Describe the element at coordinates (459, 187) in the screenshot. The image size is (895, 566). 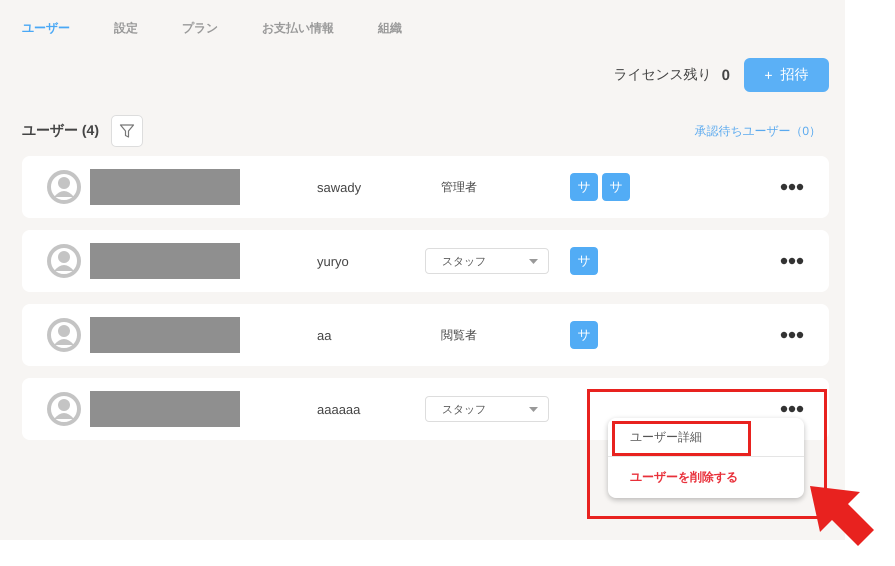
I see `role-label: 管理者` at that location.